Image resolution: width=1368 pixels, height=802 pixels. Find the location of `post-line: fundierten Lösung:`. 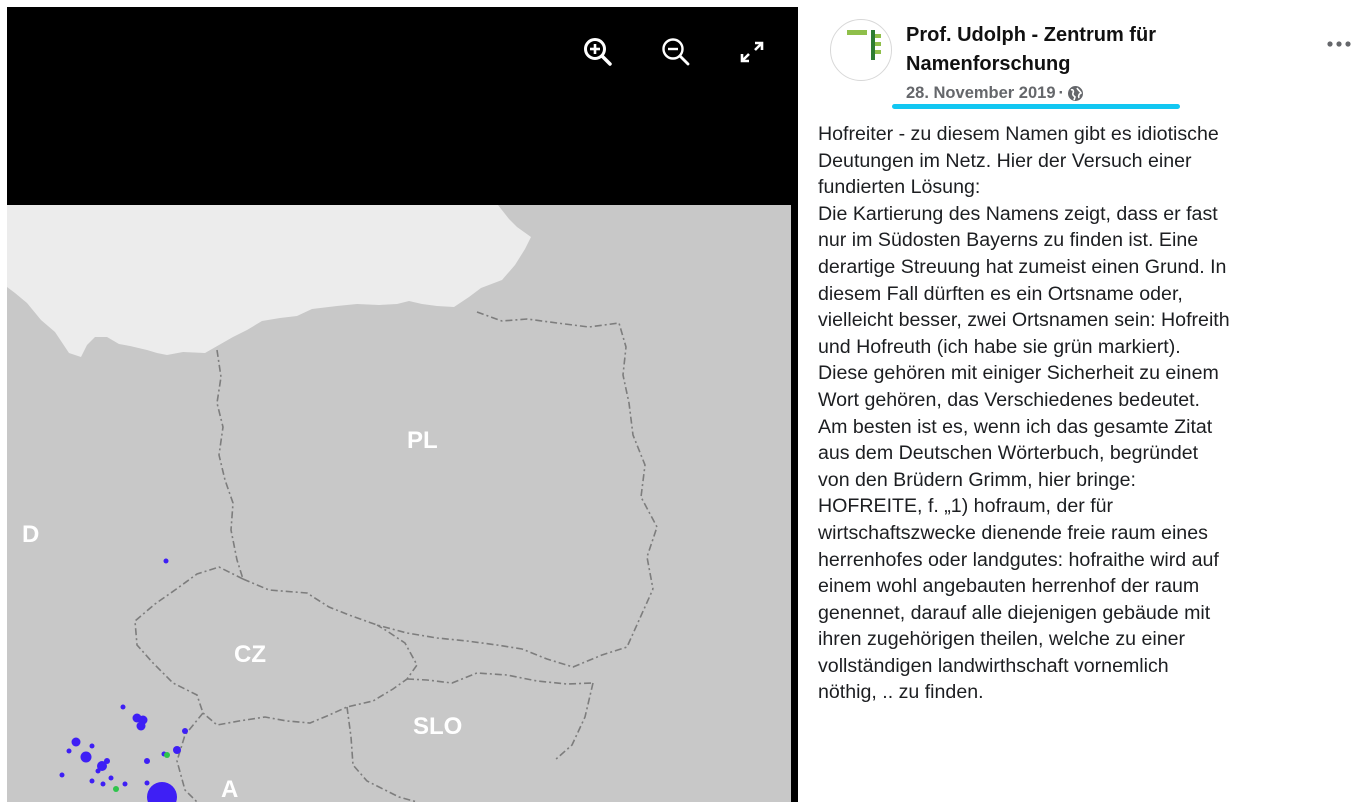

post-line: fundierten Lösung: is located at coordinates (899, 187).